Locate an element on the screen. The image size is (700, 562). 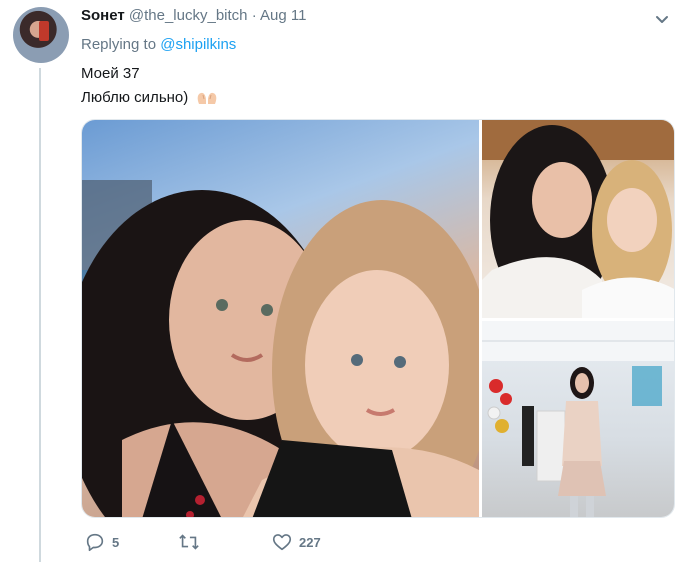
retweet-icon is located at coordinates (189, 542).